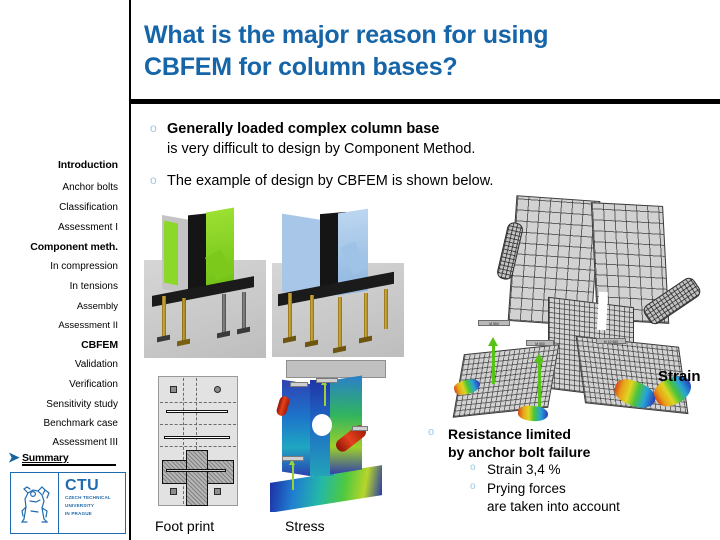  Describe the element at coordinates (81, 424) in the screenshot. I see `sidebar-item-benchmark-case: Benchmark case` at that location.